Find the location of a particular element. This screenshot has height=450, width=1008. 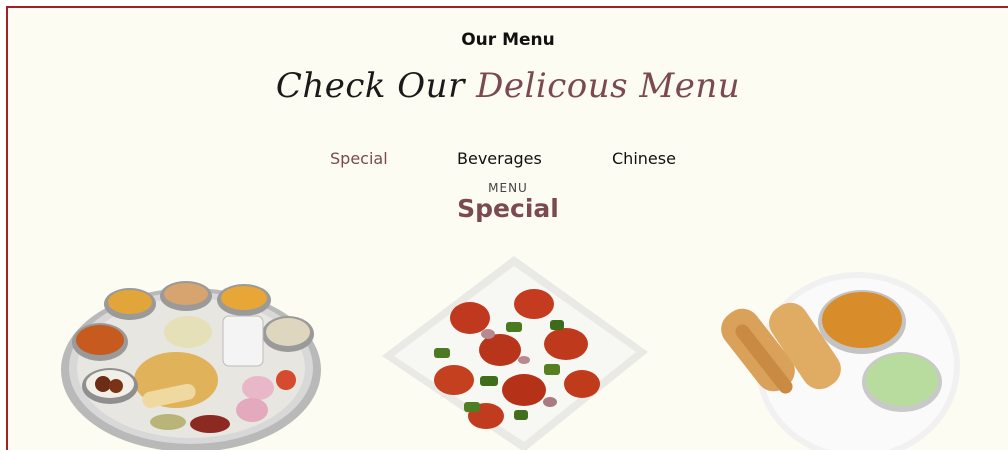

thali-plate-image is located at coordinates (191, 363).